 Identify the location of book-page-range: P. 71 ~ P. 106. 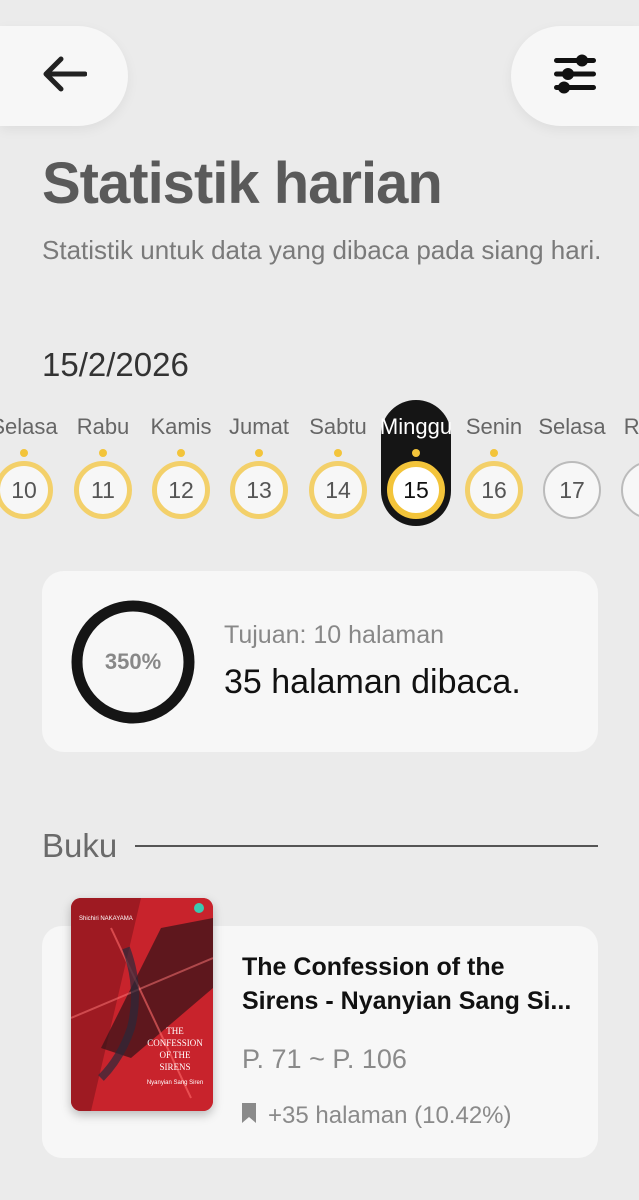
(324, 1059).